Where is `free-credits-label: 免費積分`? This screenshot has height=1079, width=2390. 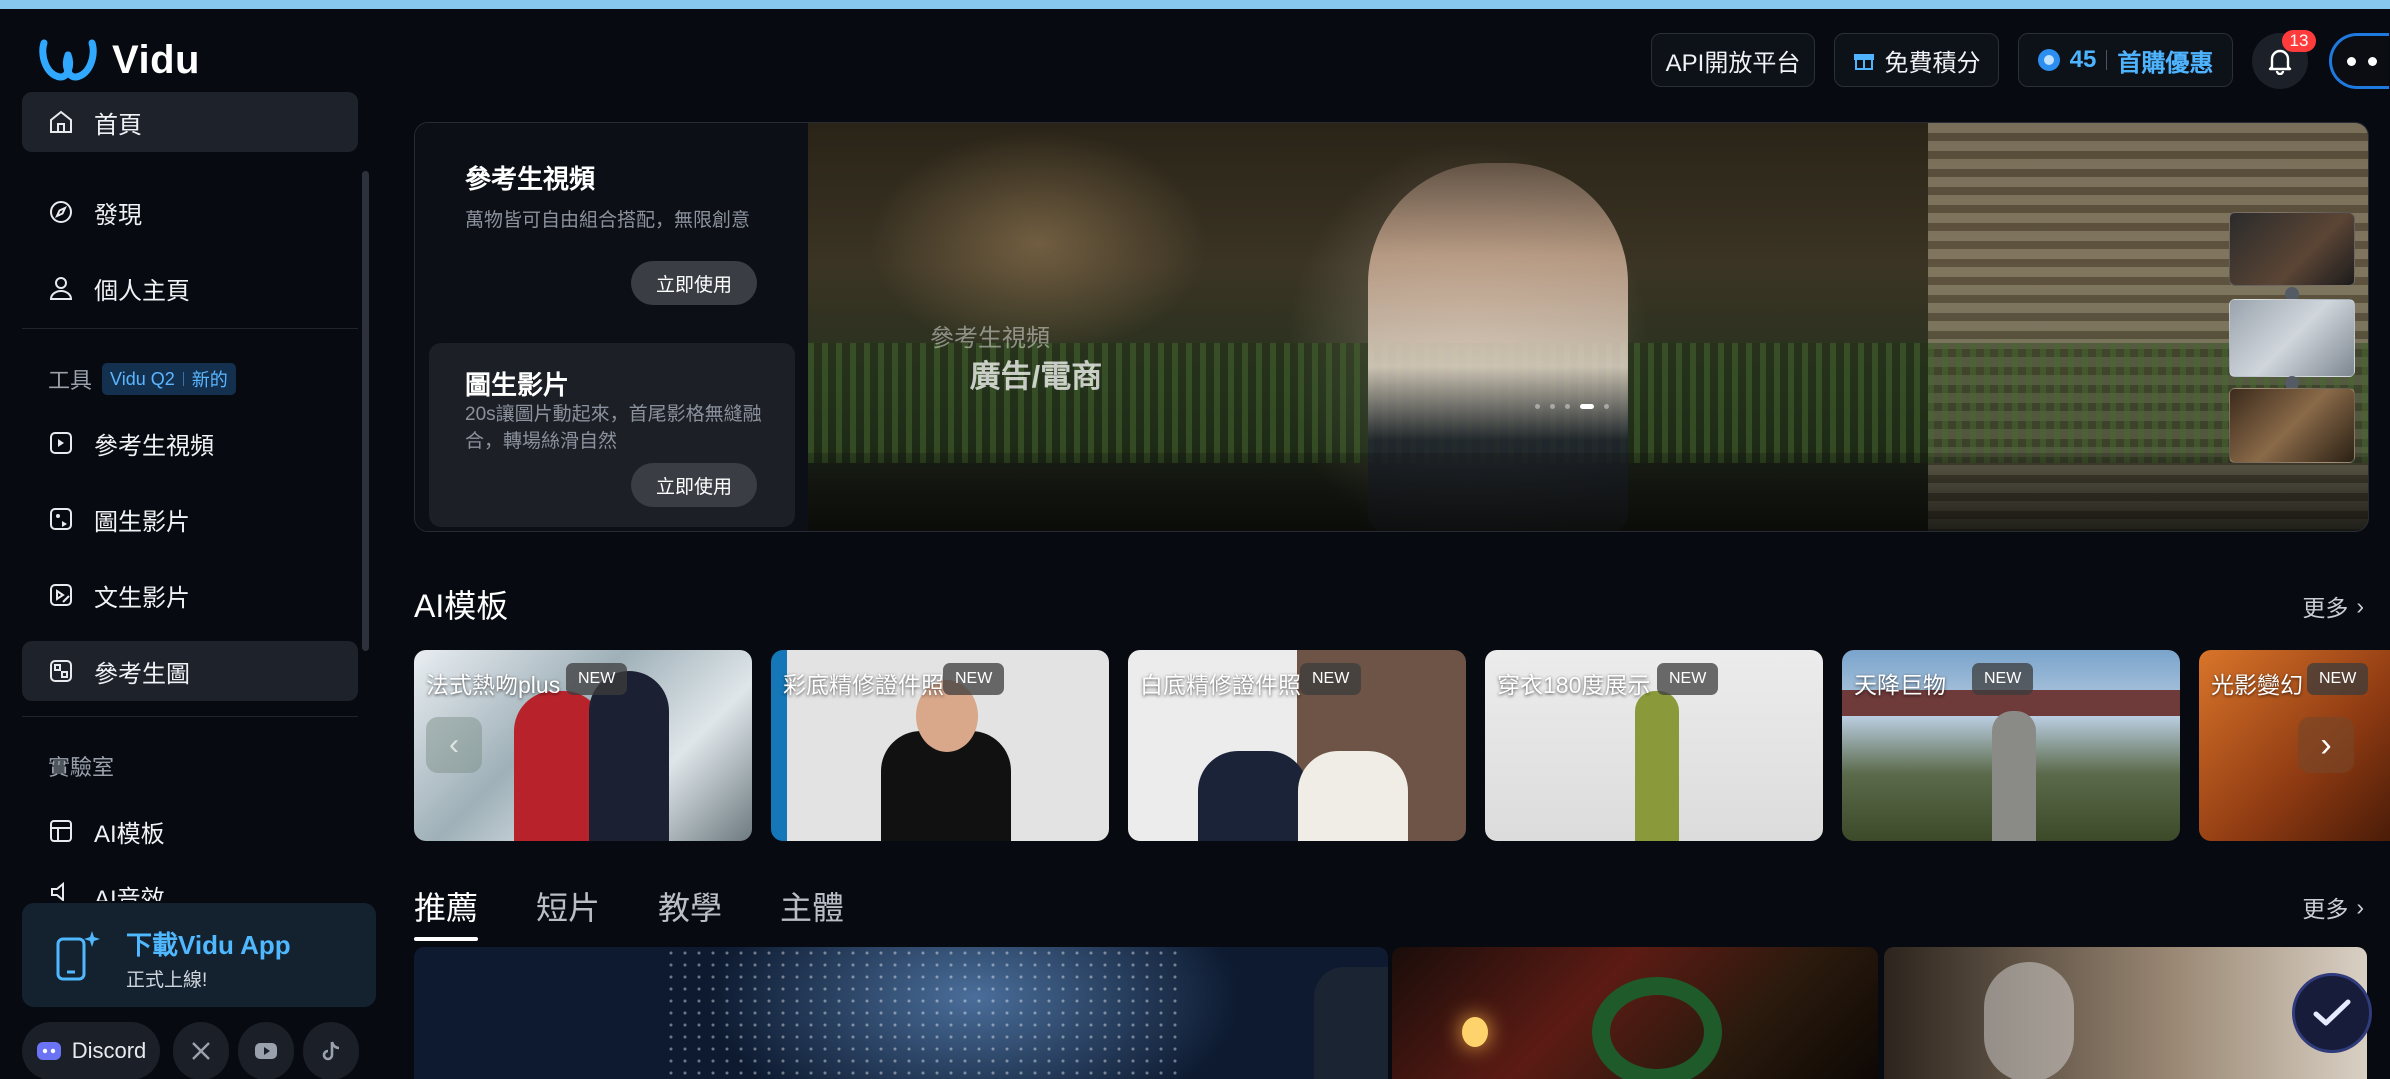 free-credits-label: 免費積分 is located at coordinates (1932, 63).